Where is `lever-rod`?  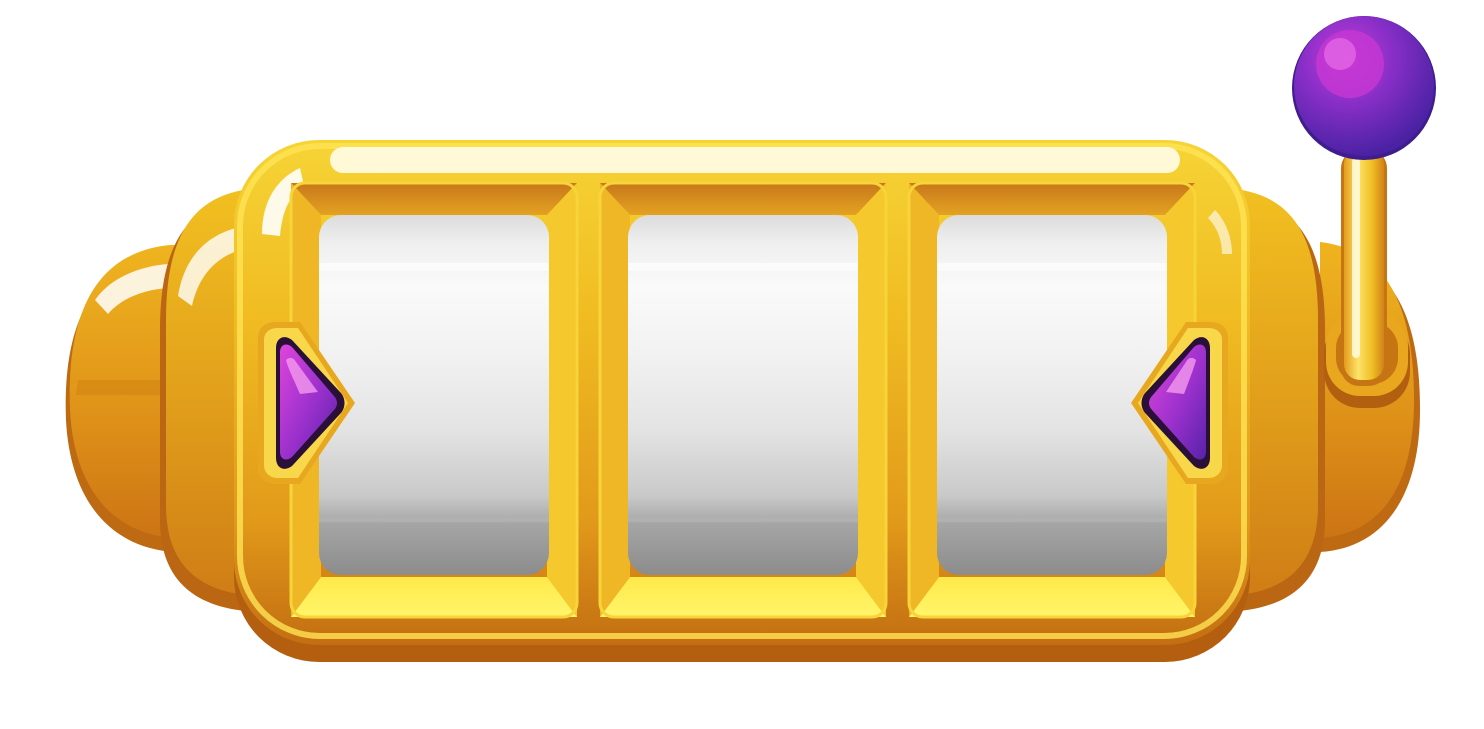 lever-rod is located at coordinates (1364, 267).